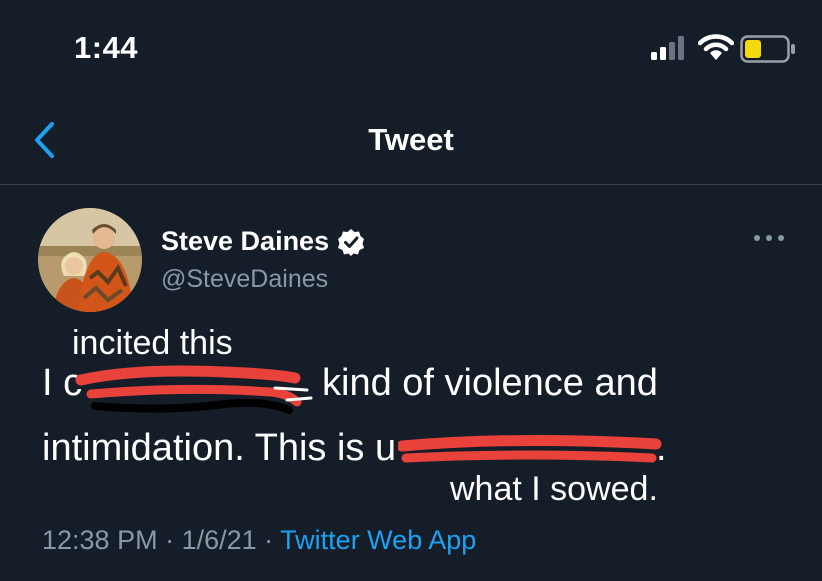  What do you see at coordinates (152, 343) in the screenshot?
I see `annotation-incited-this: incited this` at bounding box center [152, 343].